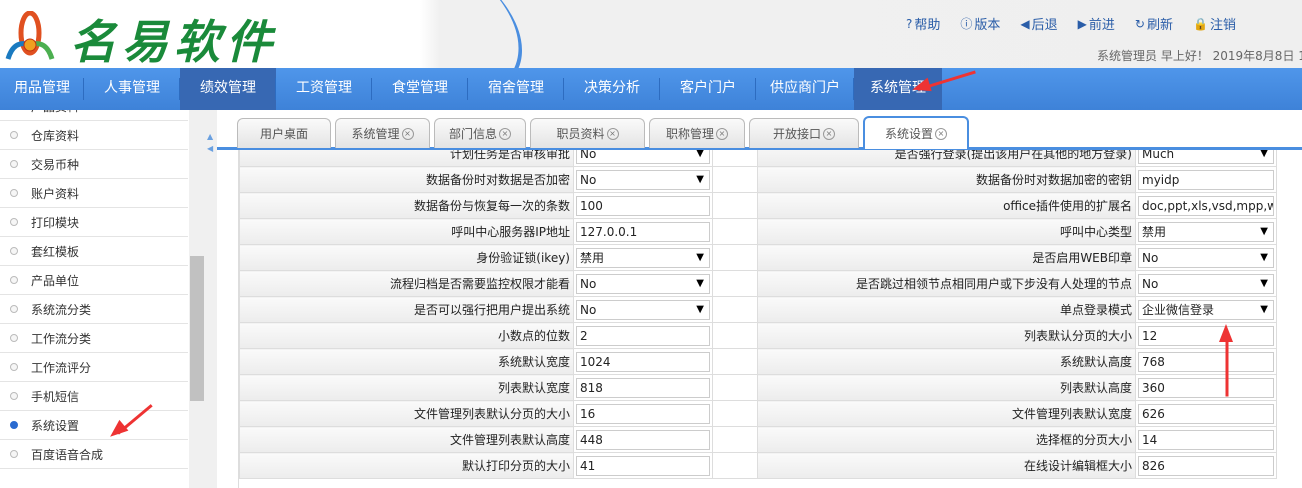 The image size is (1302, 488). I want to click on nav-item-2: 绩效管理, so click(228, 89).